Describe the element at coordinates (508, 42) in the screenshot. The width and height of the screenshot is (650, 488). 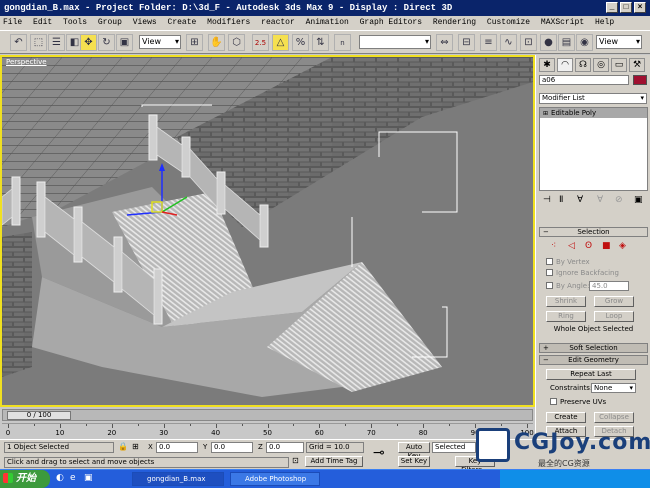
I see `curve-editor-icon: ∿` at that location.